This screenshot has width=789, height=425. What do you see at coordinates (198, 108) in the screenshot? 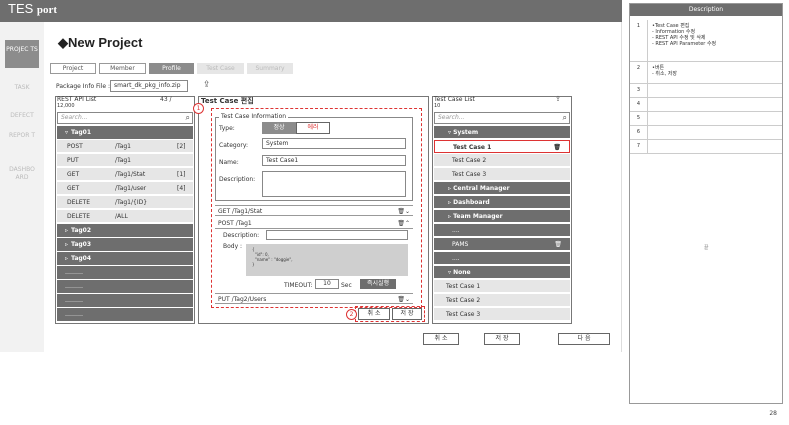
I see `callout-1: 1` at bounding box center [198, 108].